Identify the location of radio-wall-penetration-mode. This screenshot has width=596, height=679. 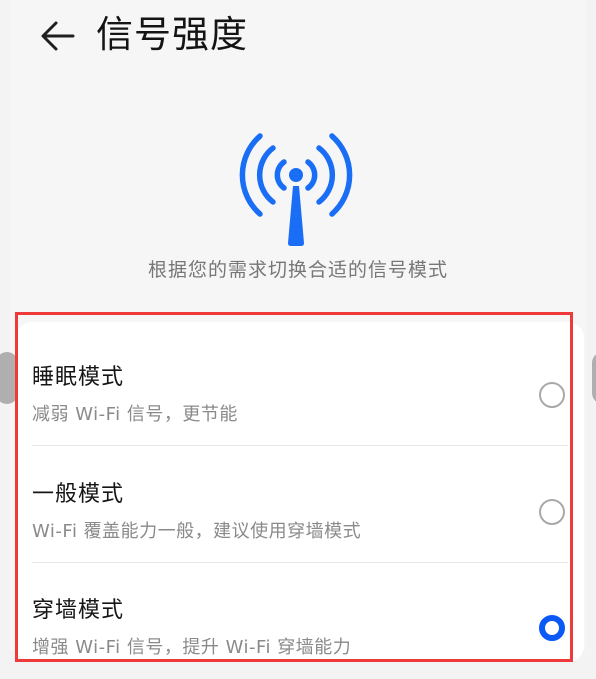
(552, 628).